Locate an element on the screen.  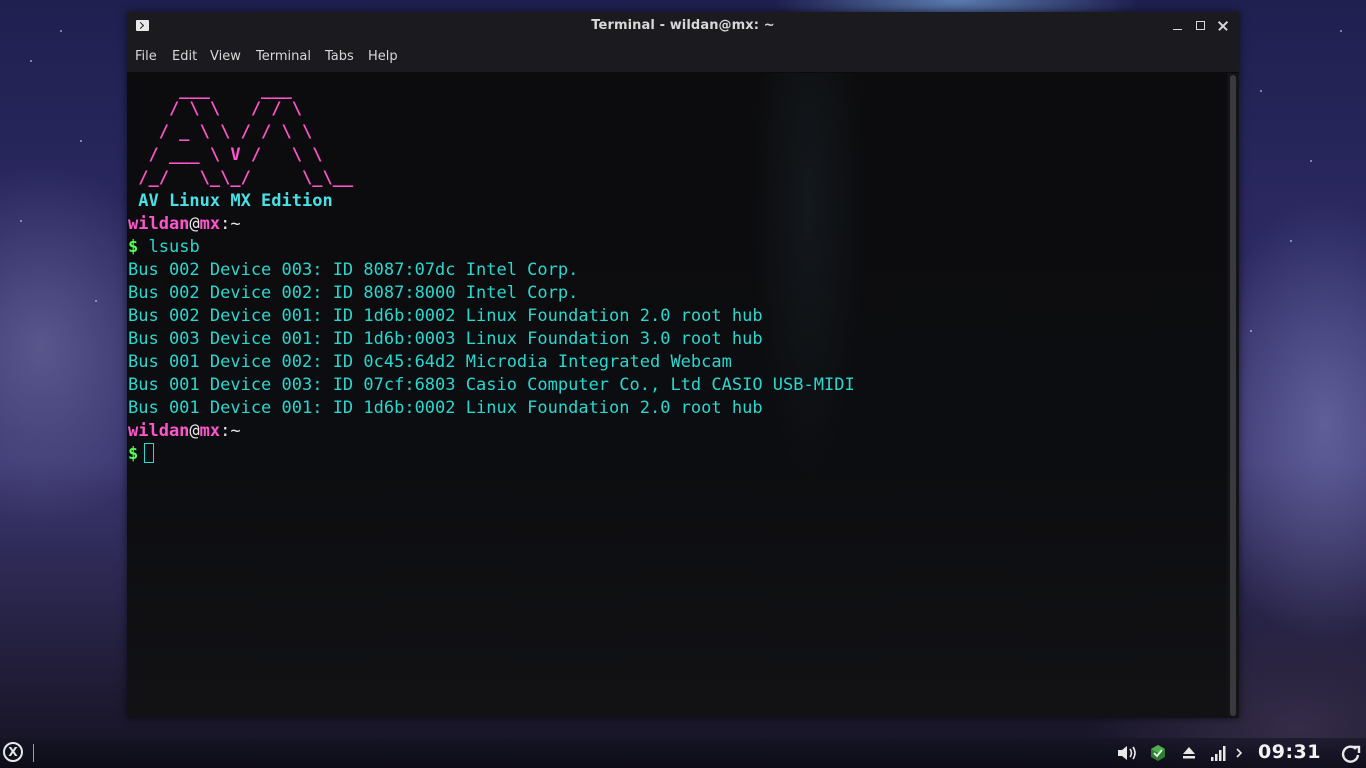
window-title: Terminal - wildan@mx: ~ is located at coordinates (683, 25).